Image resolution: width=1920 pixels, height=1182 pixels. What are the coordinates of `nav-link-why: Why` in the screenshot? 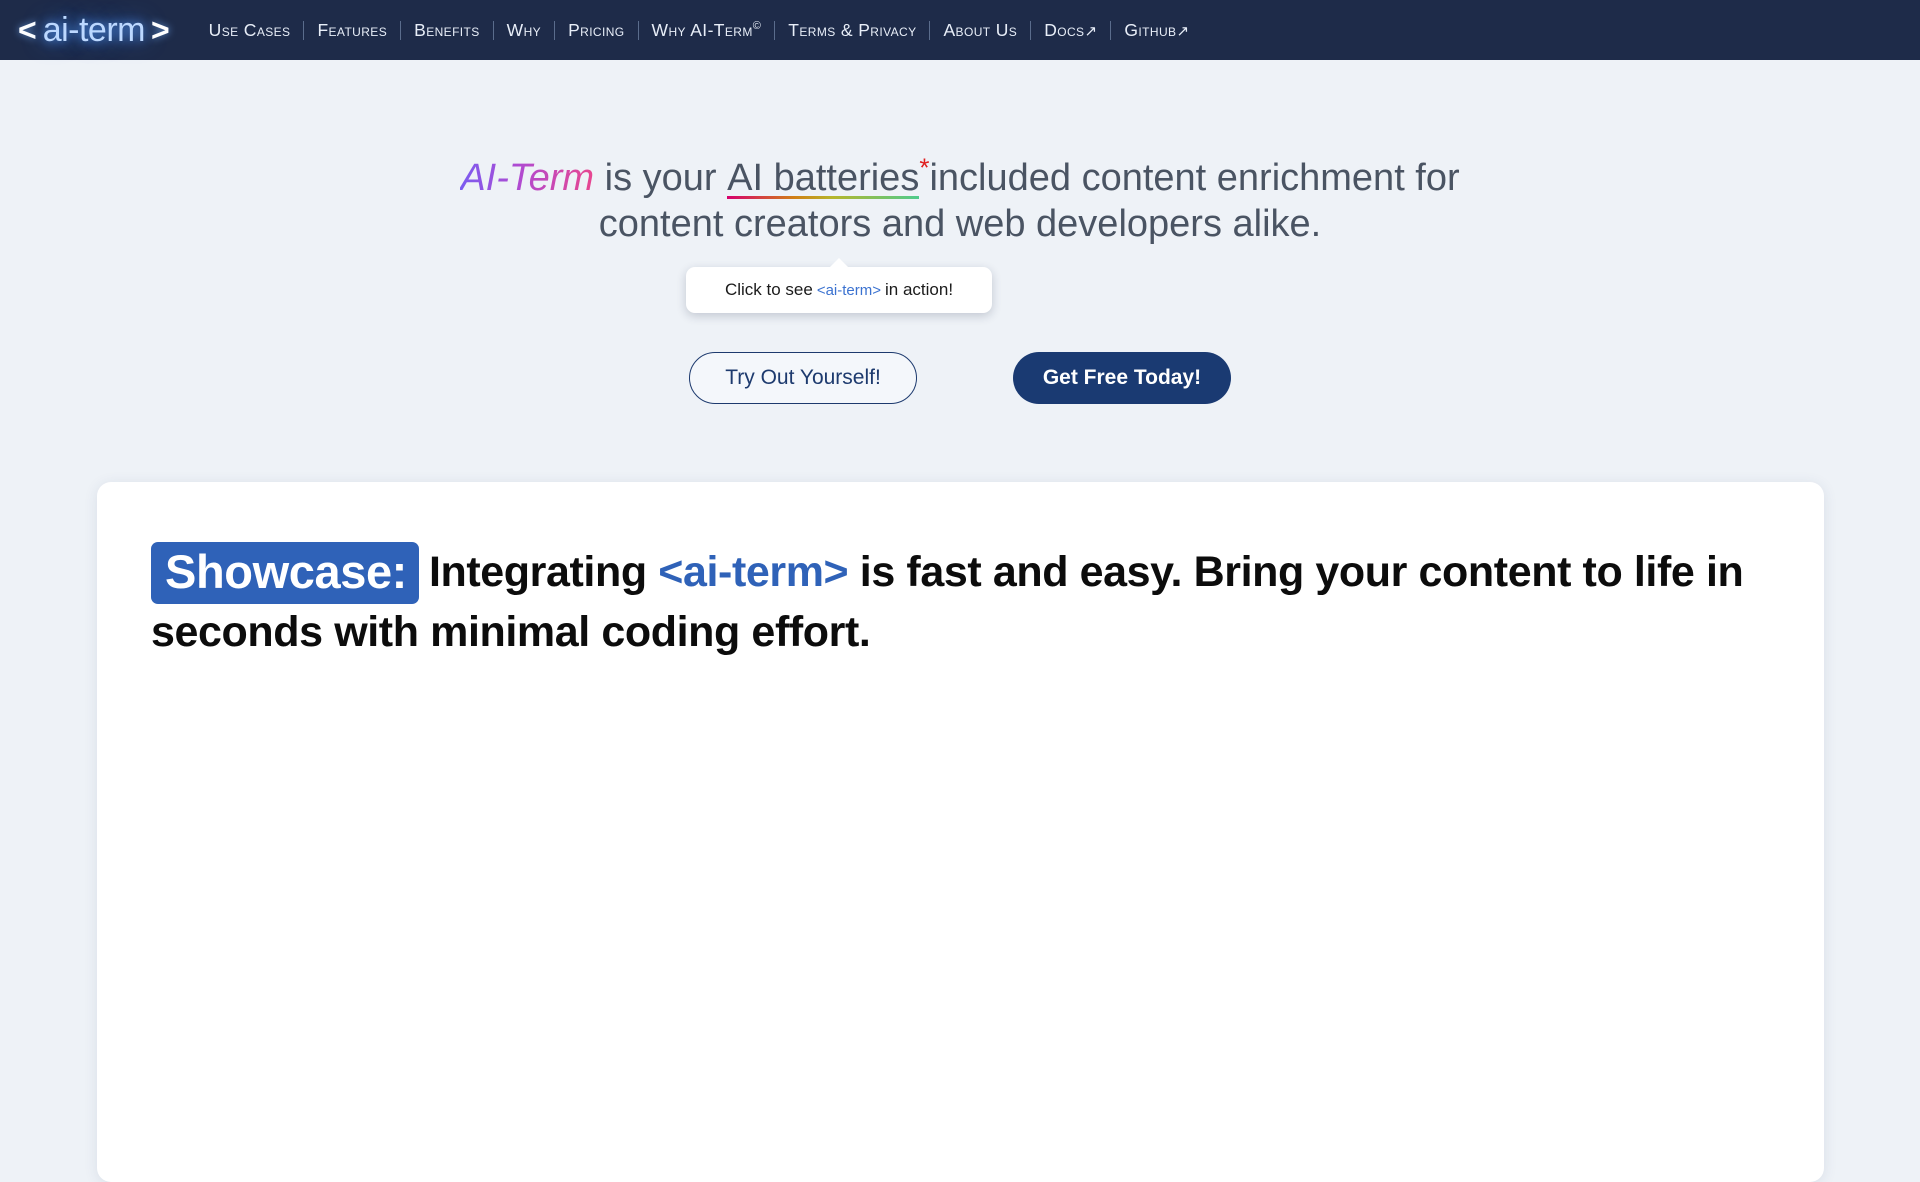 It's located at (524, 30).